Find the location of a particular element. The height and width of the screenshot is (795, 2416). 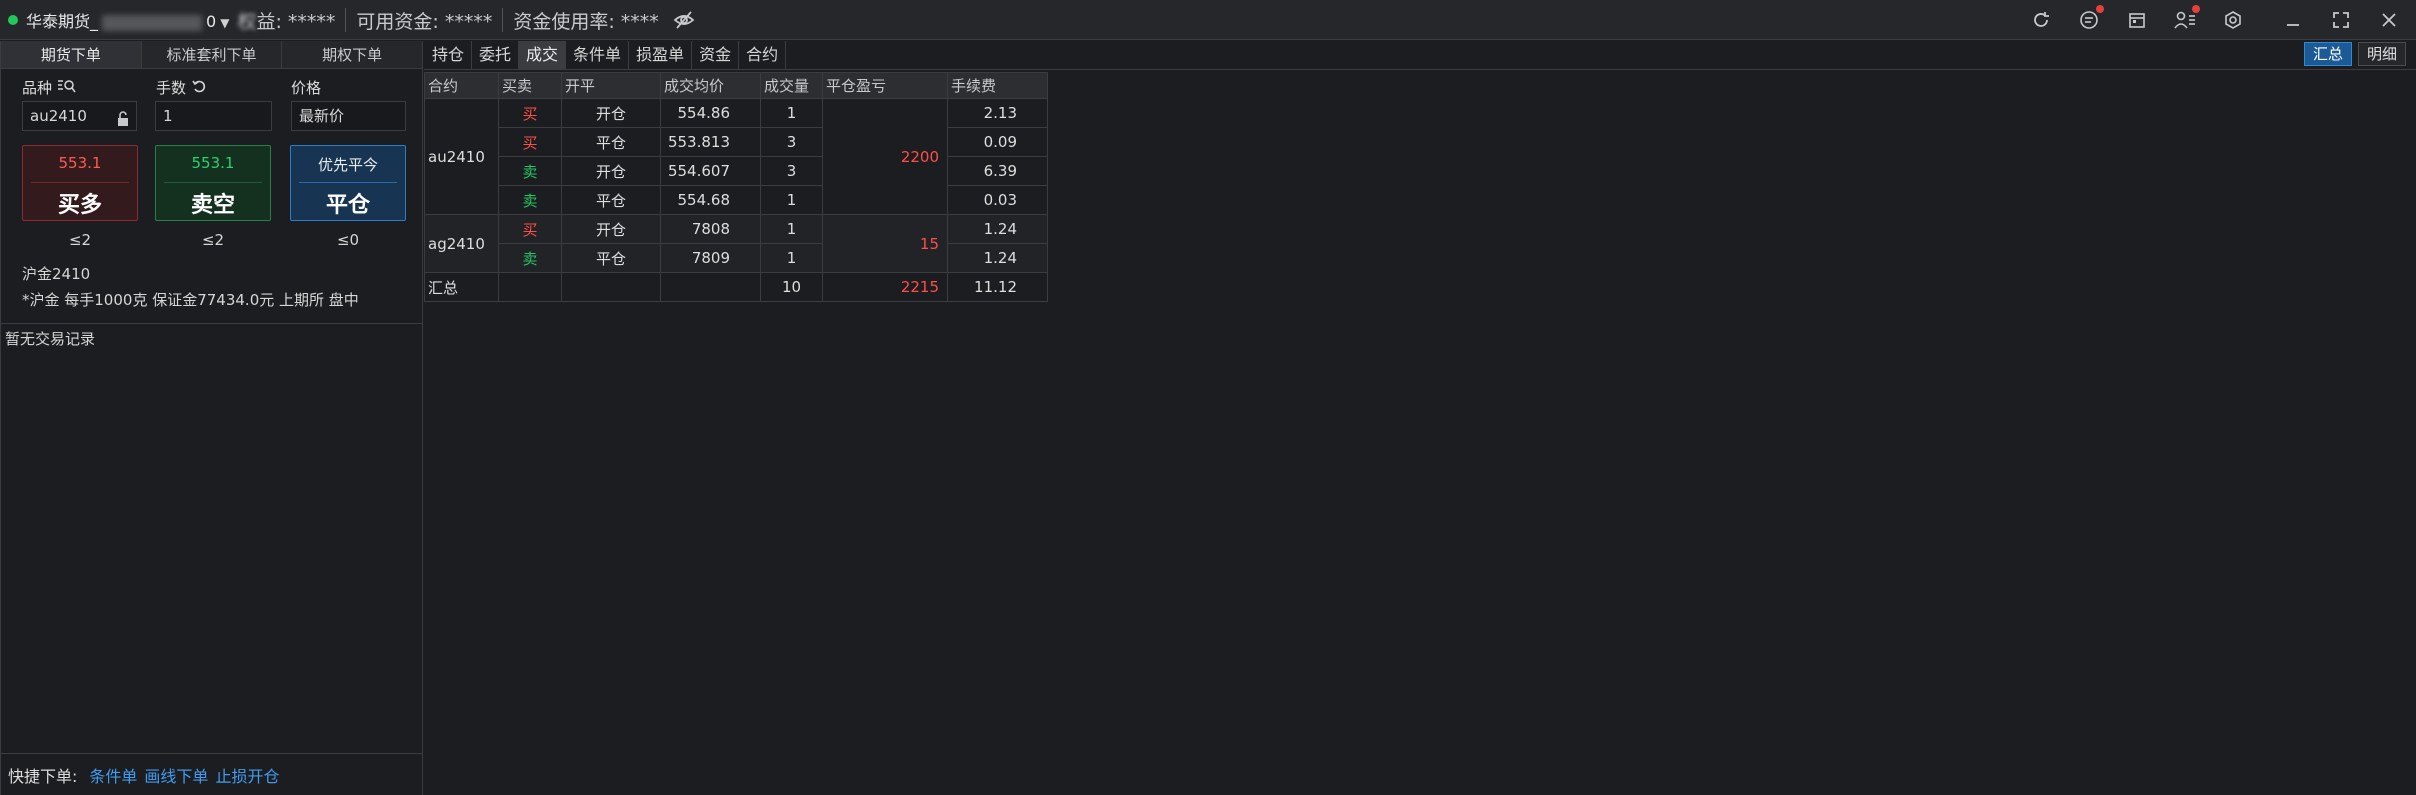

price-input: 最新价 is located at coordinates (348, 116).